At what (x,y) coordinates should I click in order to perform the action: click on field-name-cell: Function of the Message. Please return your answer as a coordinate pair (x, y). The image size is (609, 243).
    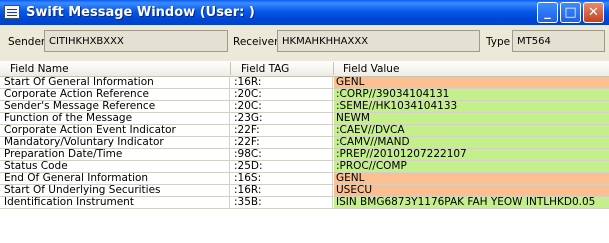
    Looking at the image, I should click on (115, 118).